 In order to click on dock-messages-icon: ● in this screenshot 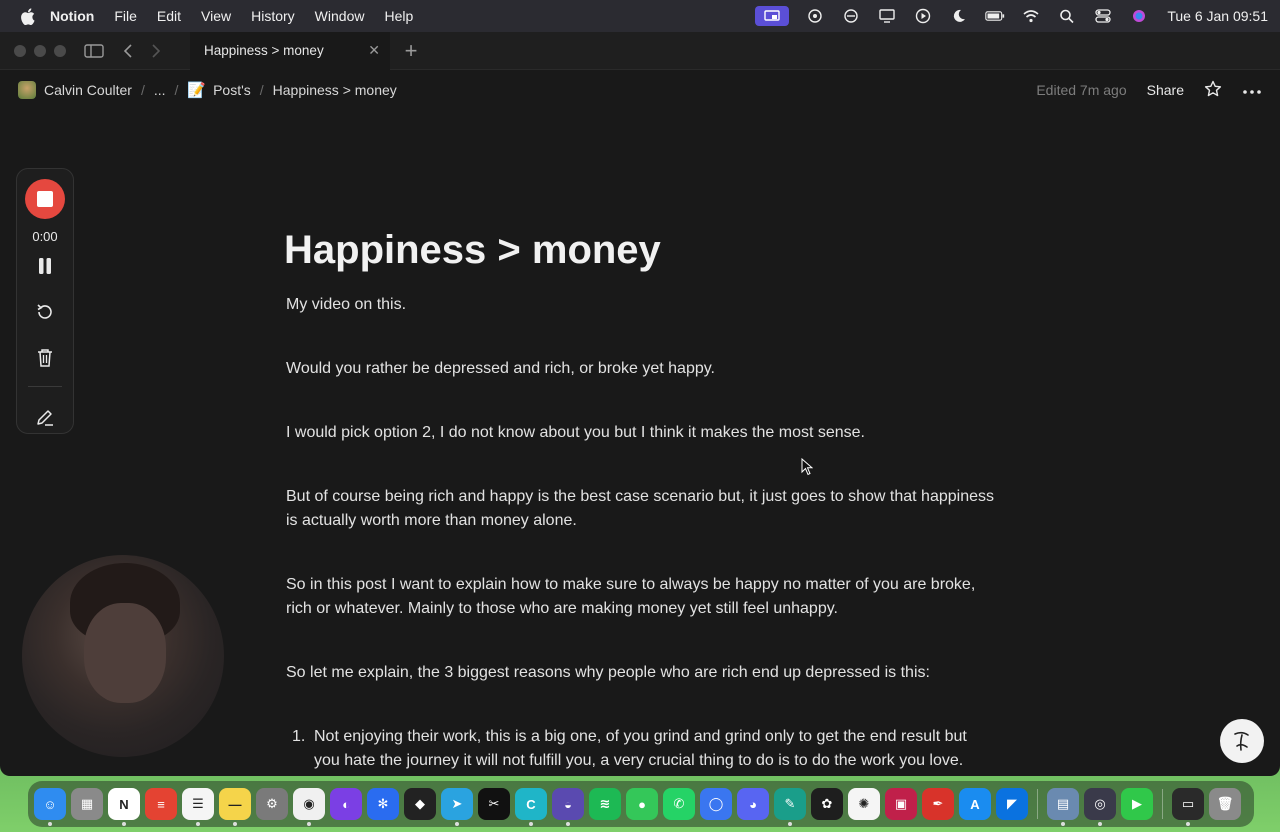, I will do `click(642, 804)`.